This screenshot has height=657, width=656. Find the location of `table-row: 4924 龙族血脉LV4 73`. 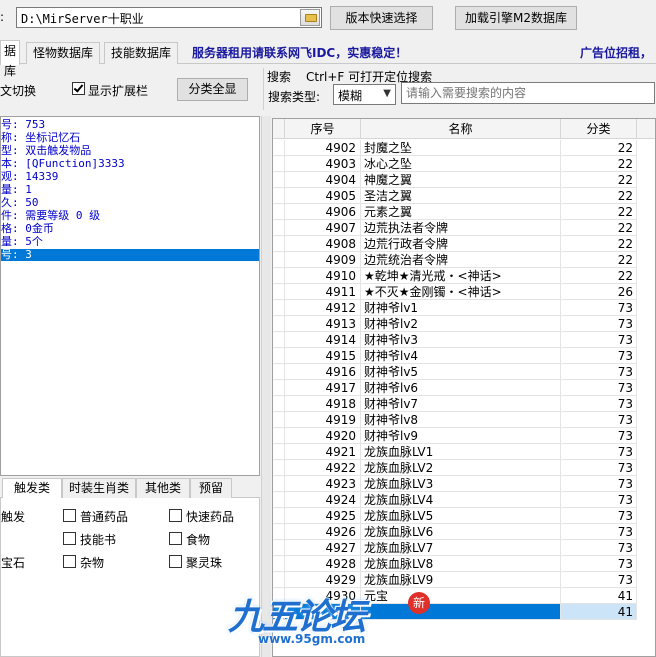

table-row: 4924 龙族血脉LV4 73 is located at coordinates (464, 500).